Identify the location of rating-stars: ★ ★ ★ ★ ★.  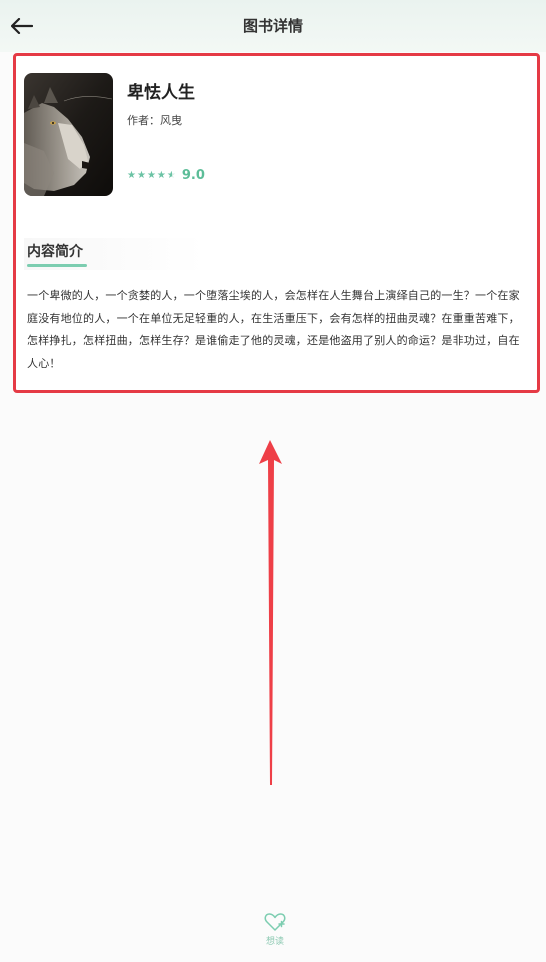
(151, 175).